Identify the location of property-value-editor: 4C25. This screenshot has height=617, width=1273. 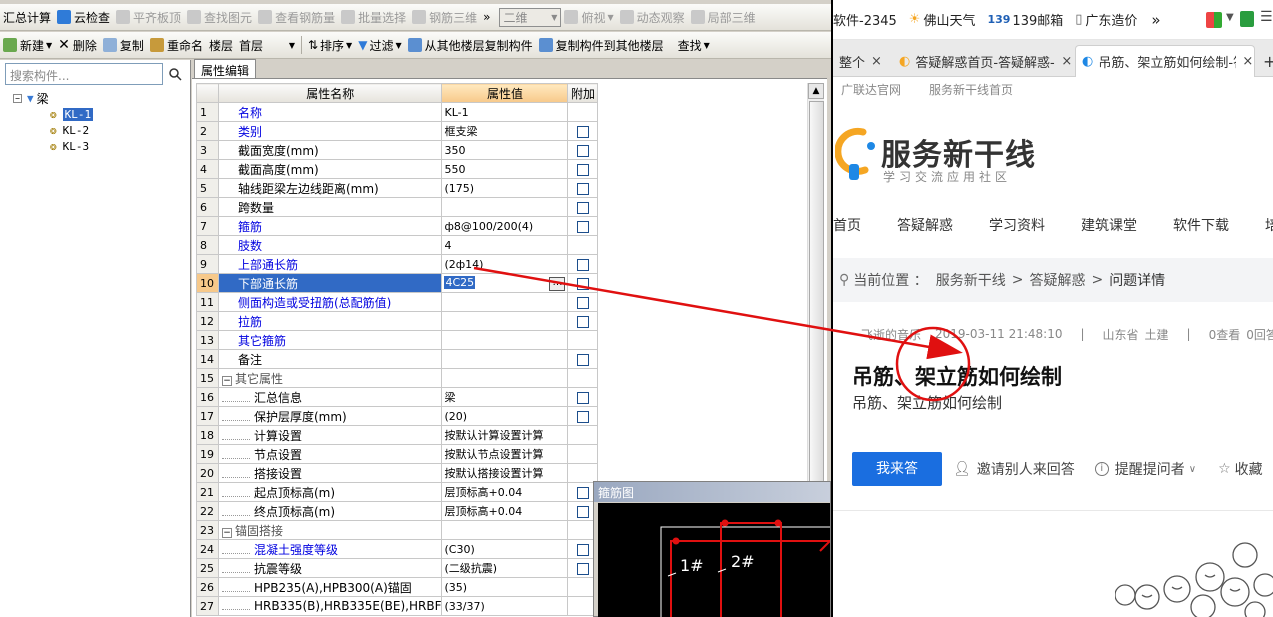
(460, 282).